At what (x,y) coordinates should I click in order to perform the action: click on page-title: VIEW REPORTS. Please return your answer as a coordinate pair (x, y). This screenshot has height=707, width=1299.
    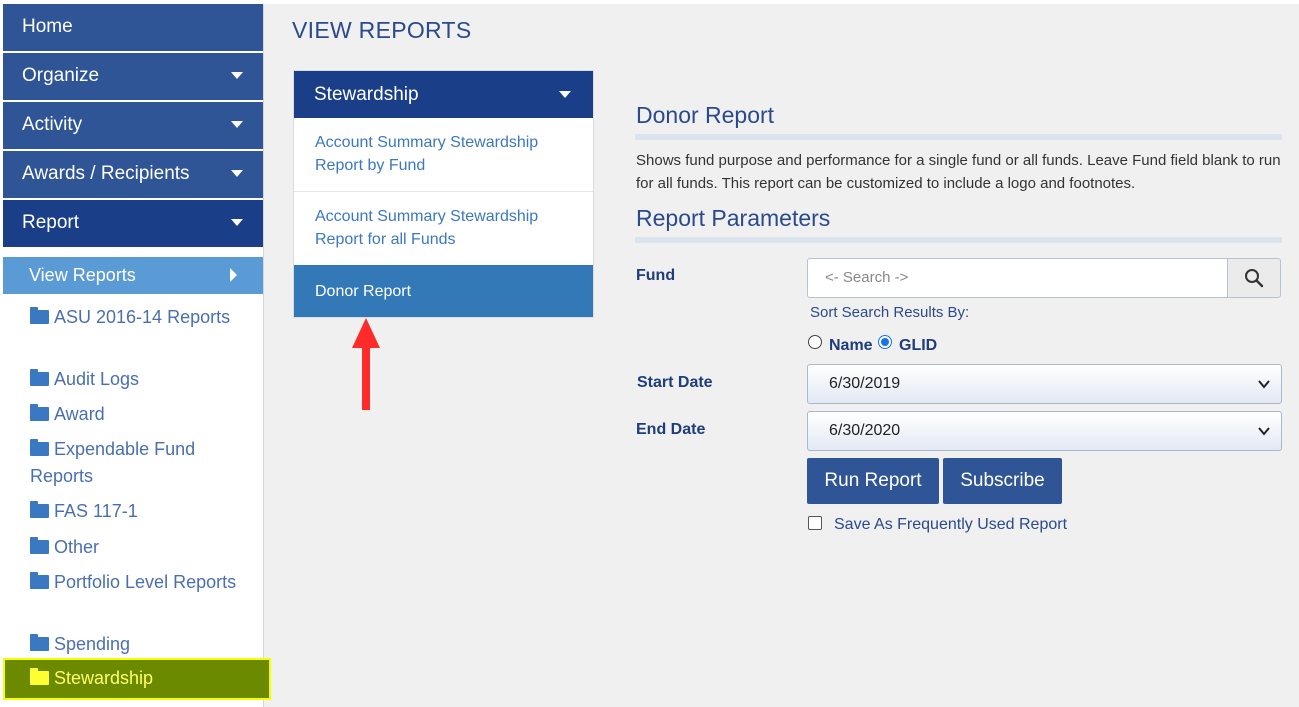
    Looking at the image, I should click on (382, 30).